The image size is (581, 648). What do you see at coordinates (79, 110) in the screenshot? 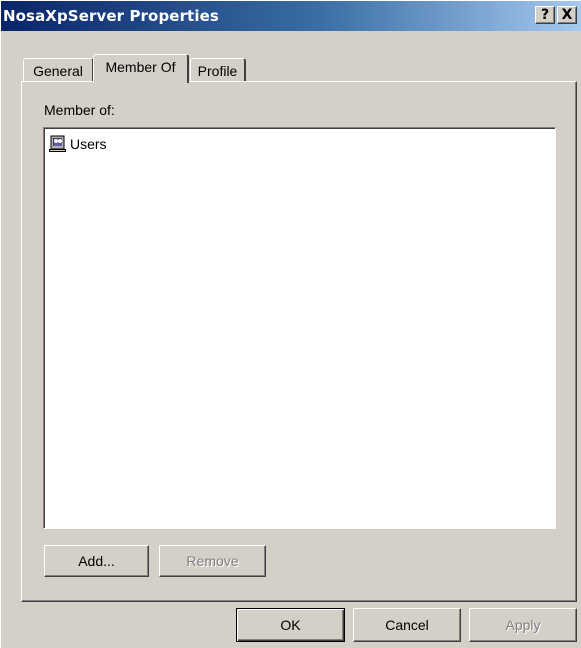
I see `member-of-label: Member of:` at bounding box center [79, 110].